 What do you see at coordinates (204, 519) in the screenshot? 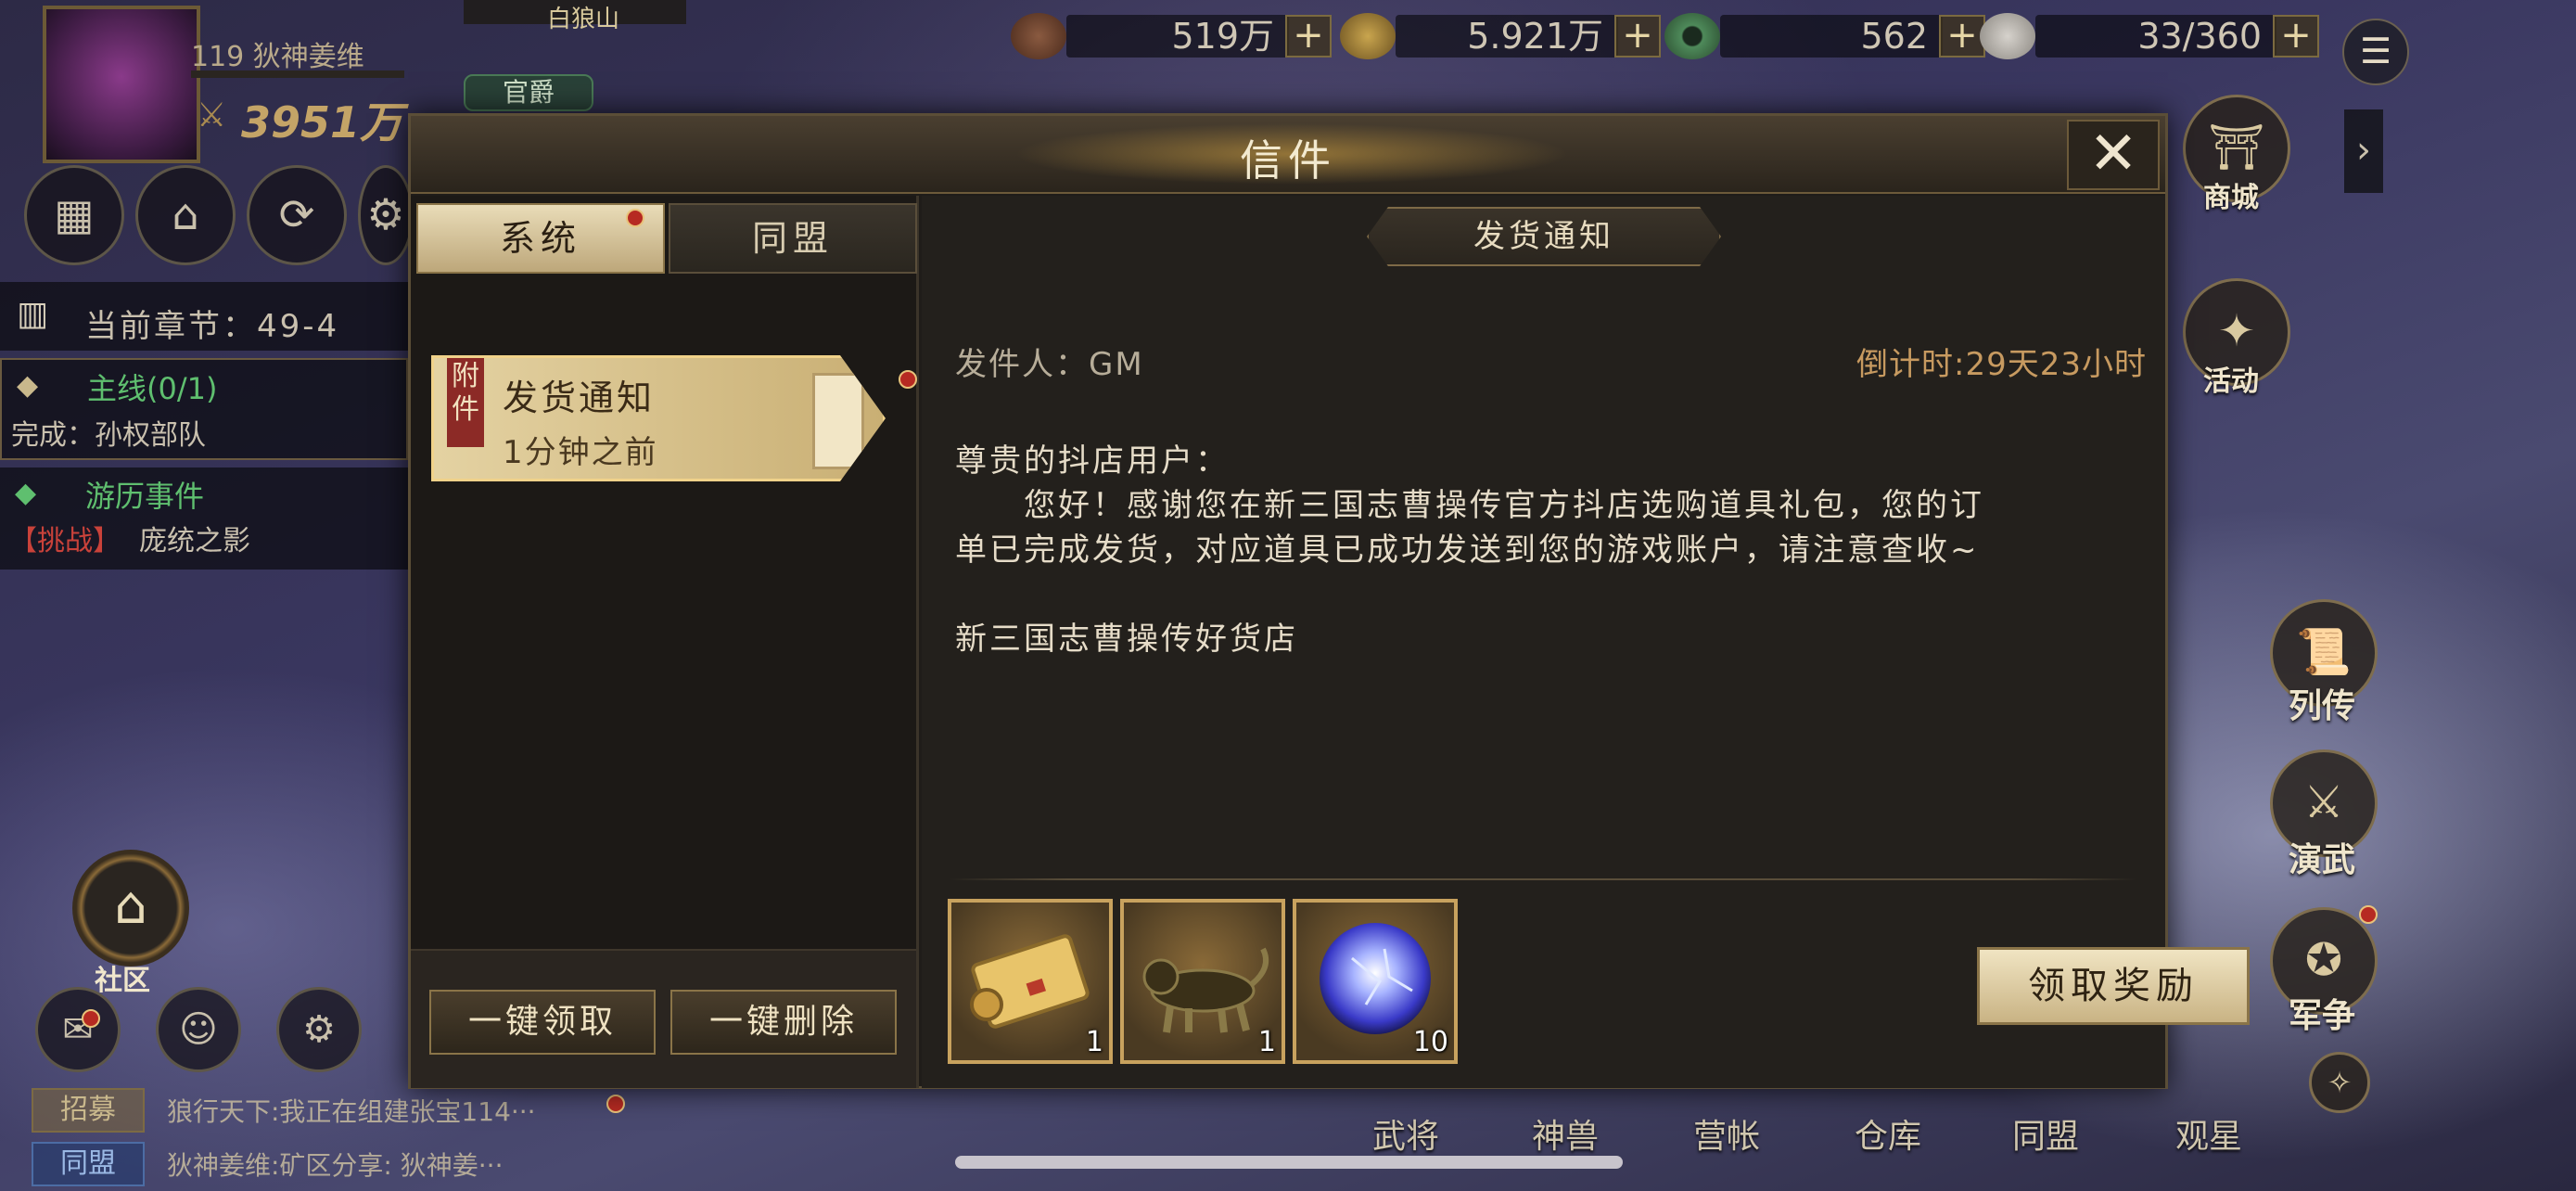
I see `event-panel: ◆ 游历事件 【挑战】 庞统之影` at bounding box center [204, 519].